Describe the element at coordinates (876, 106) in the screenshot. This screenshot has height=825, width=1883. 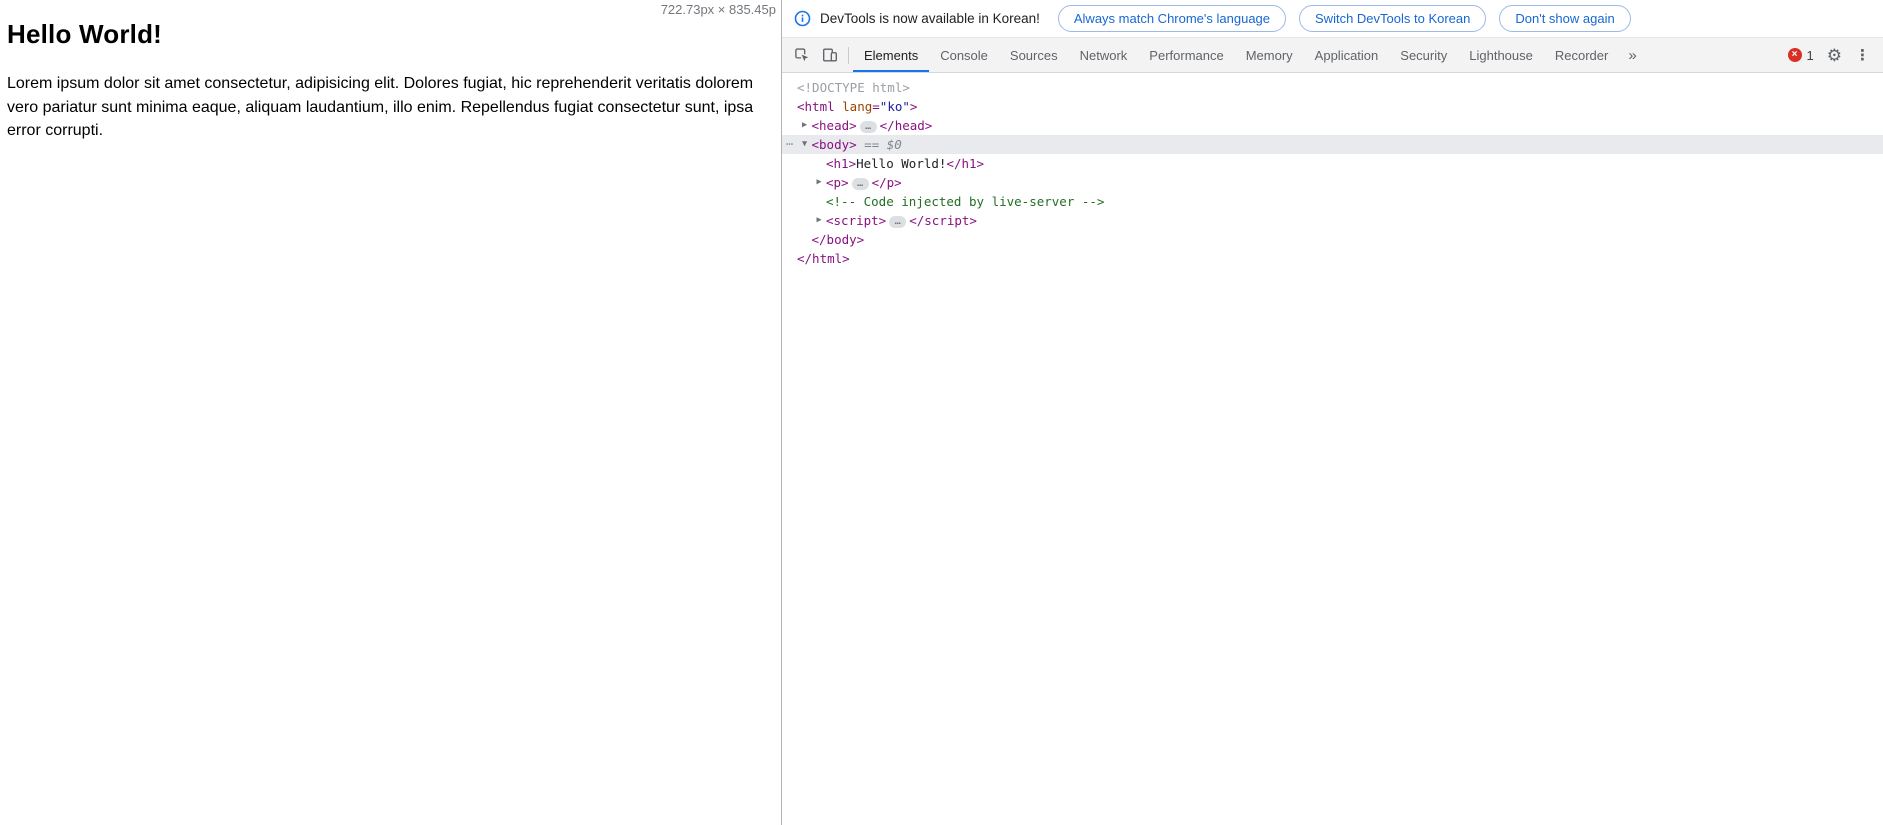
I see `token-tag: =` at that location.